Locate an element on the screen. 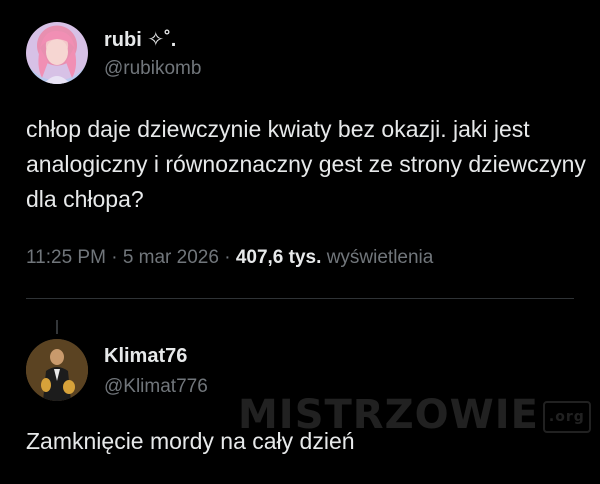  divider is located at coordinates (300, 298).